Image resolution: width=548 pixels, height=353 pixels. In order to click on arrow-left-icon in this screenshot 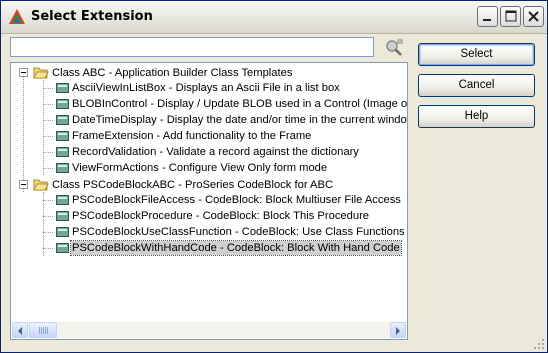, I will do `click(20, 331)`.